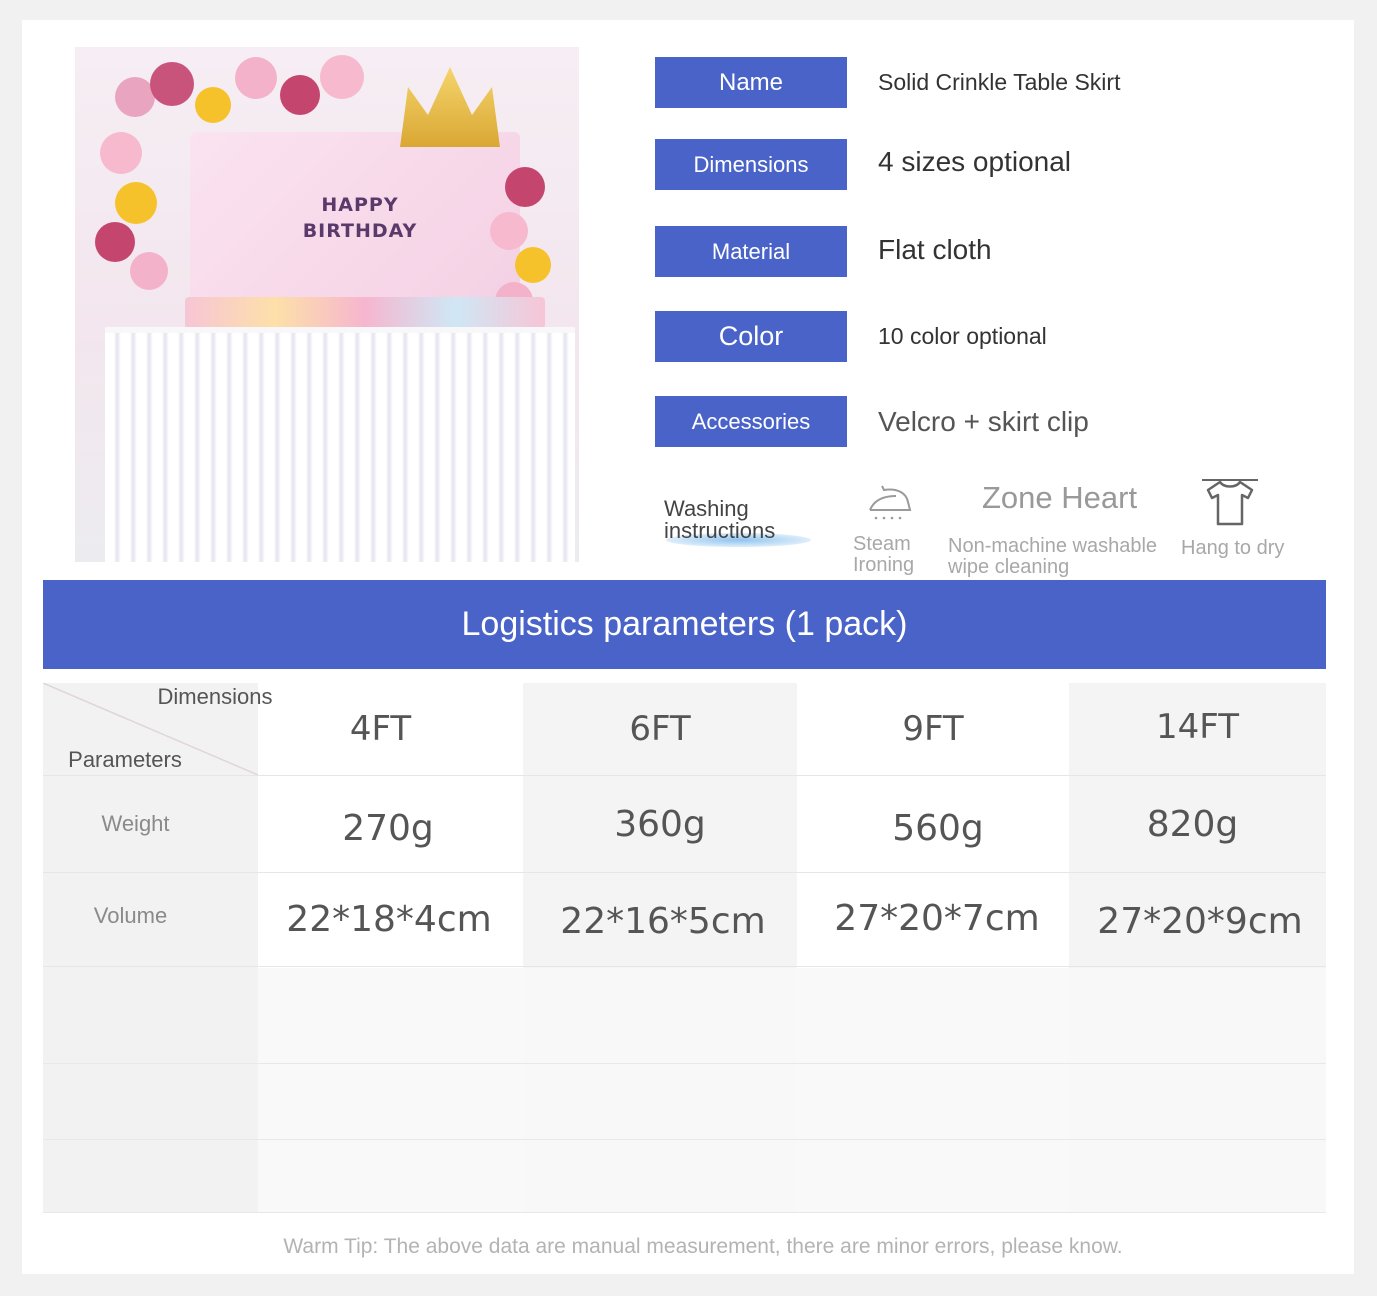 The image size is (1377, 1296). I want to click on spec-label-material: Material, so click(751, 251).